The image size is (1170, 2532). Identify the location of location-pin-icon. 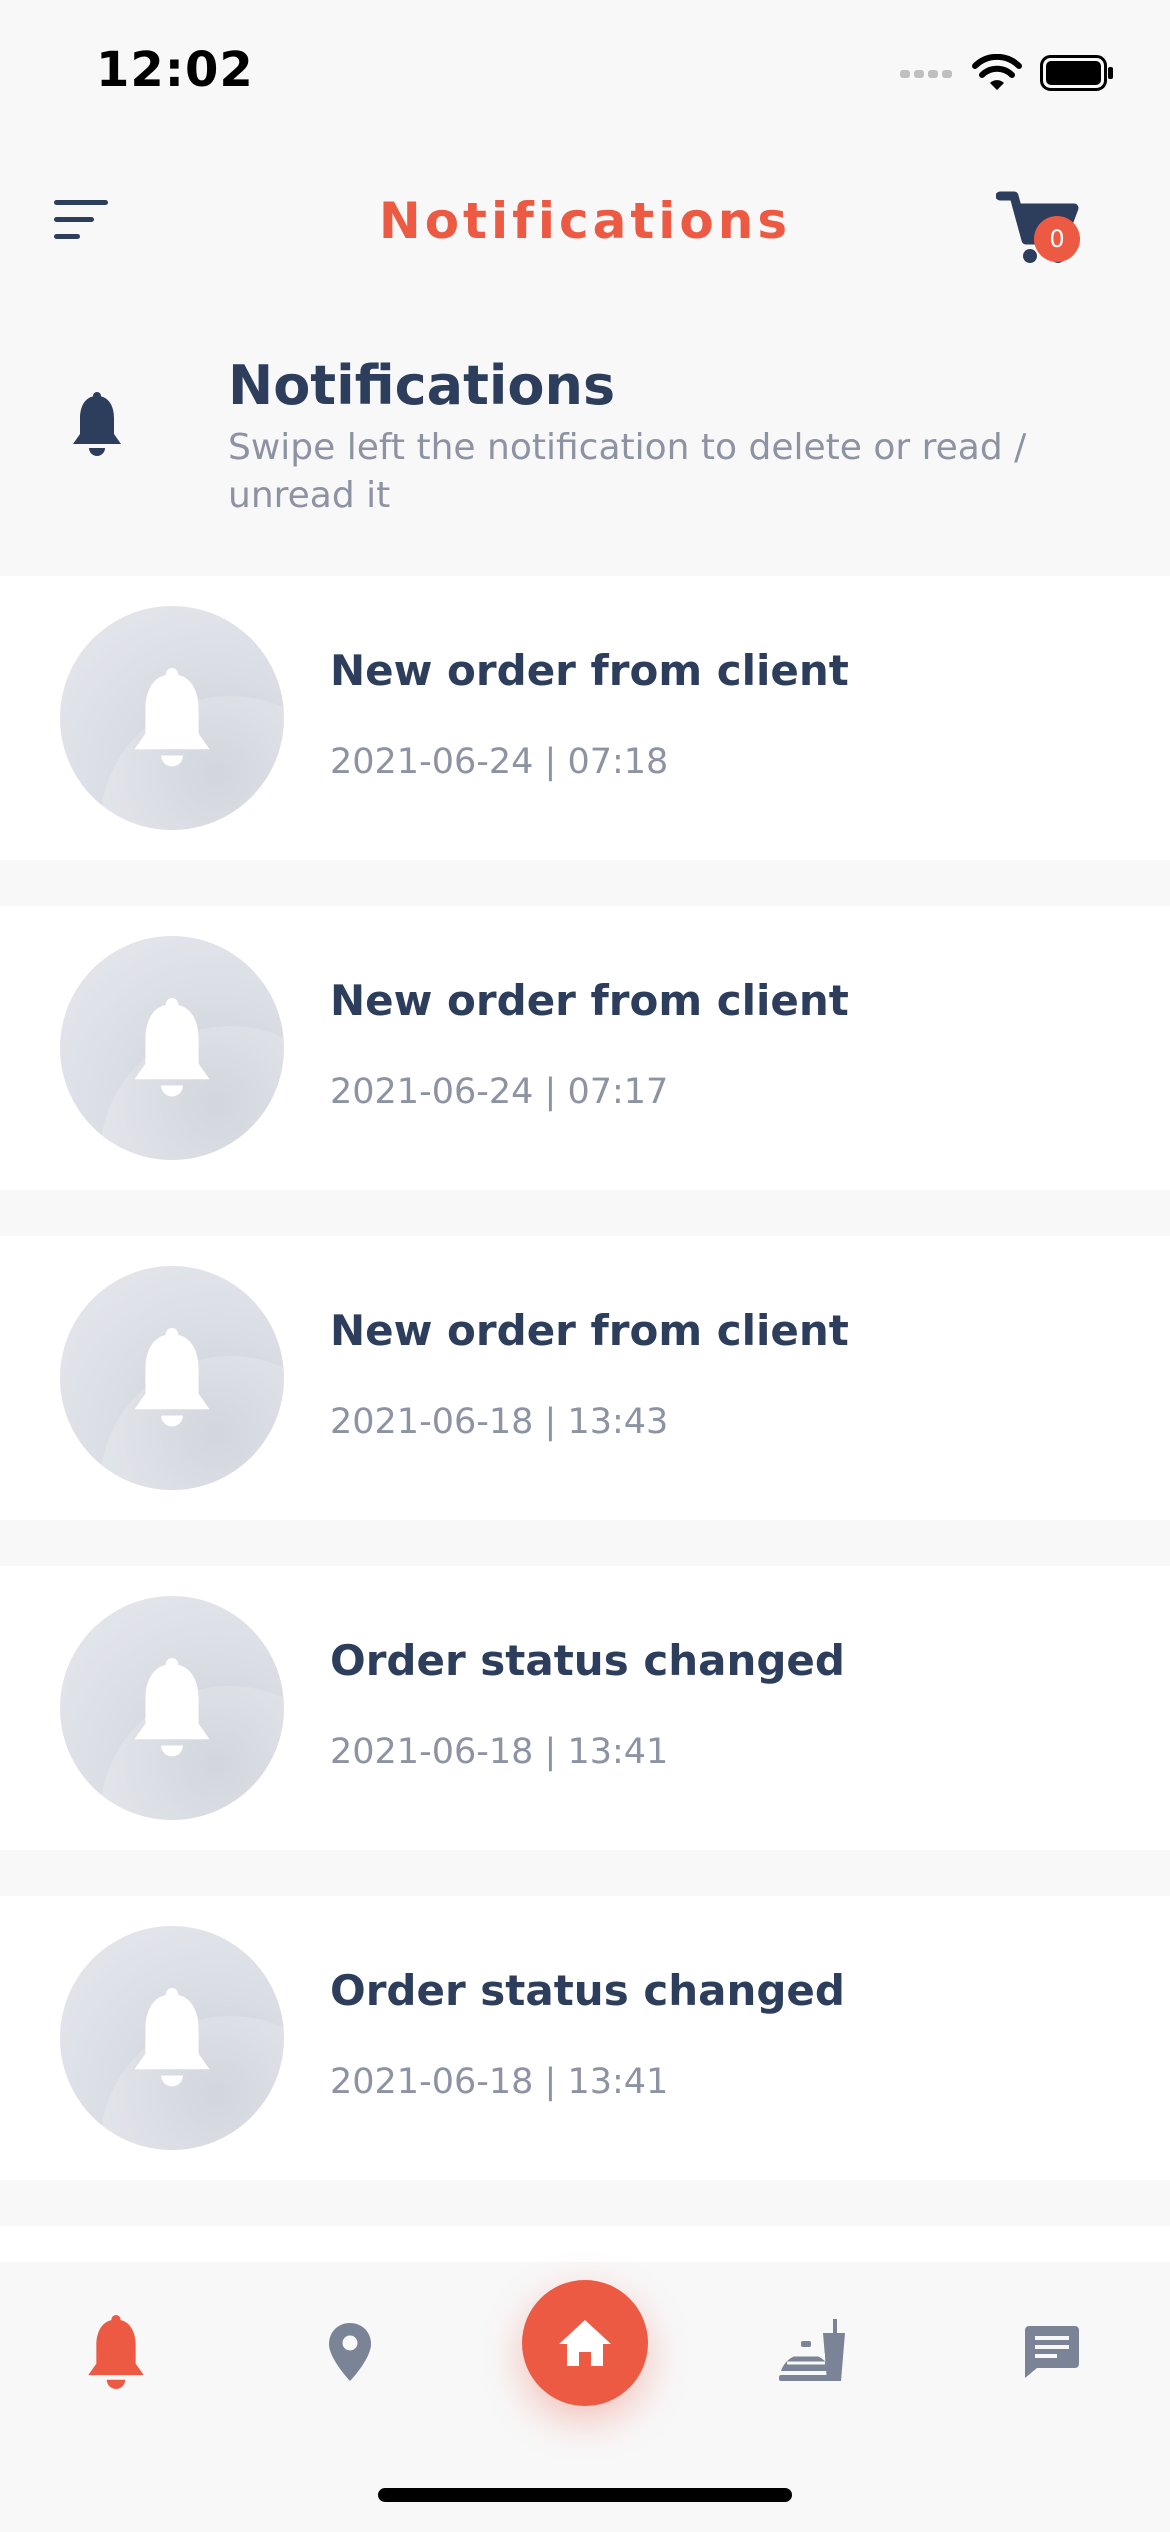
(350, 2352).